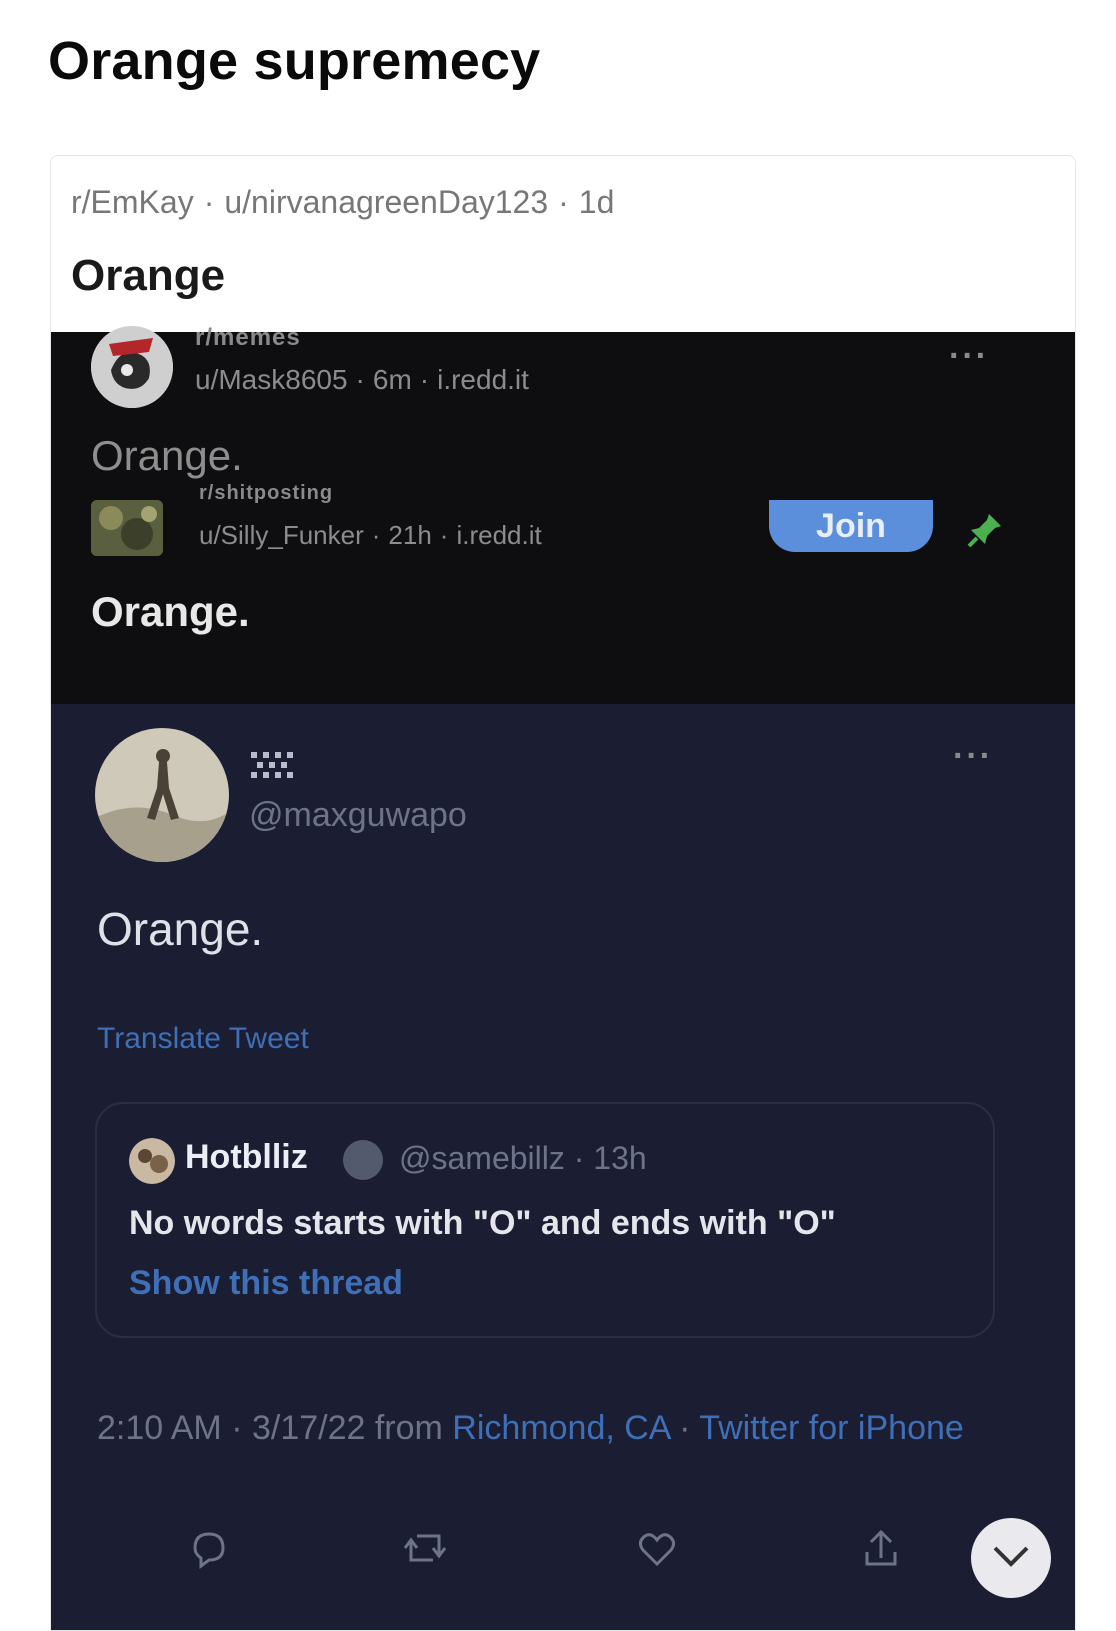 The width and height of the screenshot is (1116, 1631). Describe the element at coordinates (370, 535) in the screenshot. I see `post-meta: u/Silly_Funker · 21h · i.redd.it` at that location.